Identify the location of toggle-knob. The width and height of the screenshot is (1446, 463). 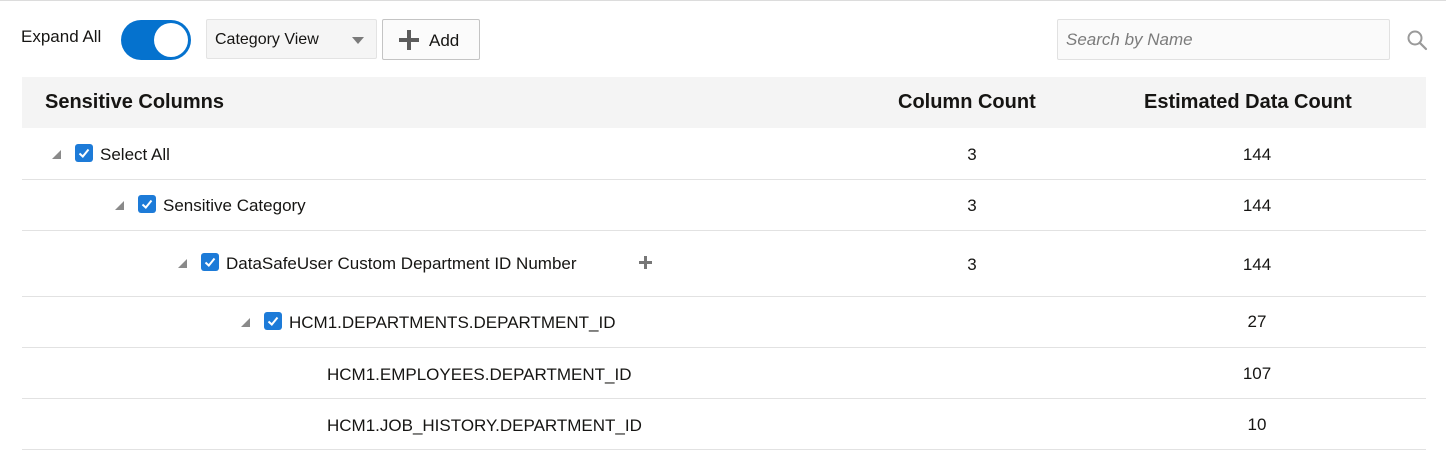
(171, 40).